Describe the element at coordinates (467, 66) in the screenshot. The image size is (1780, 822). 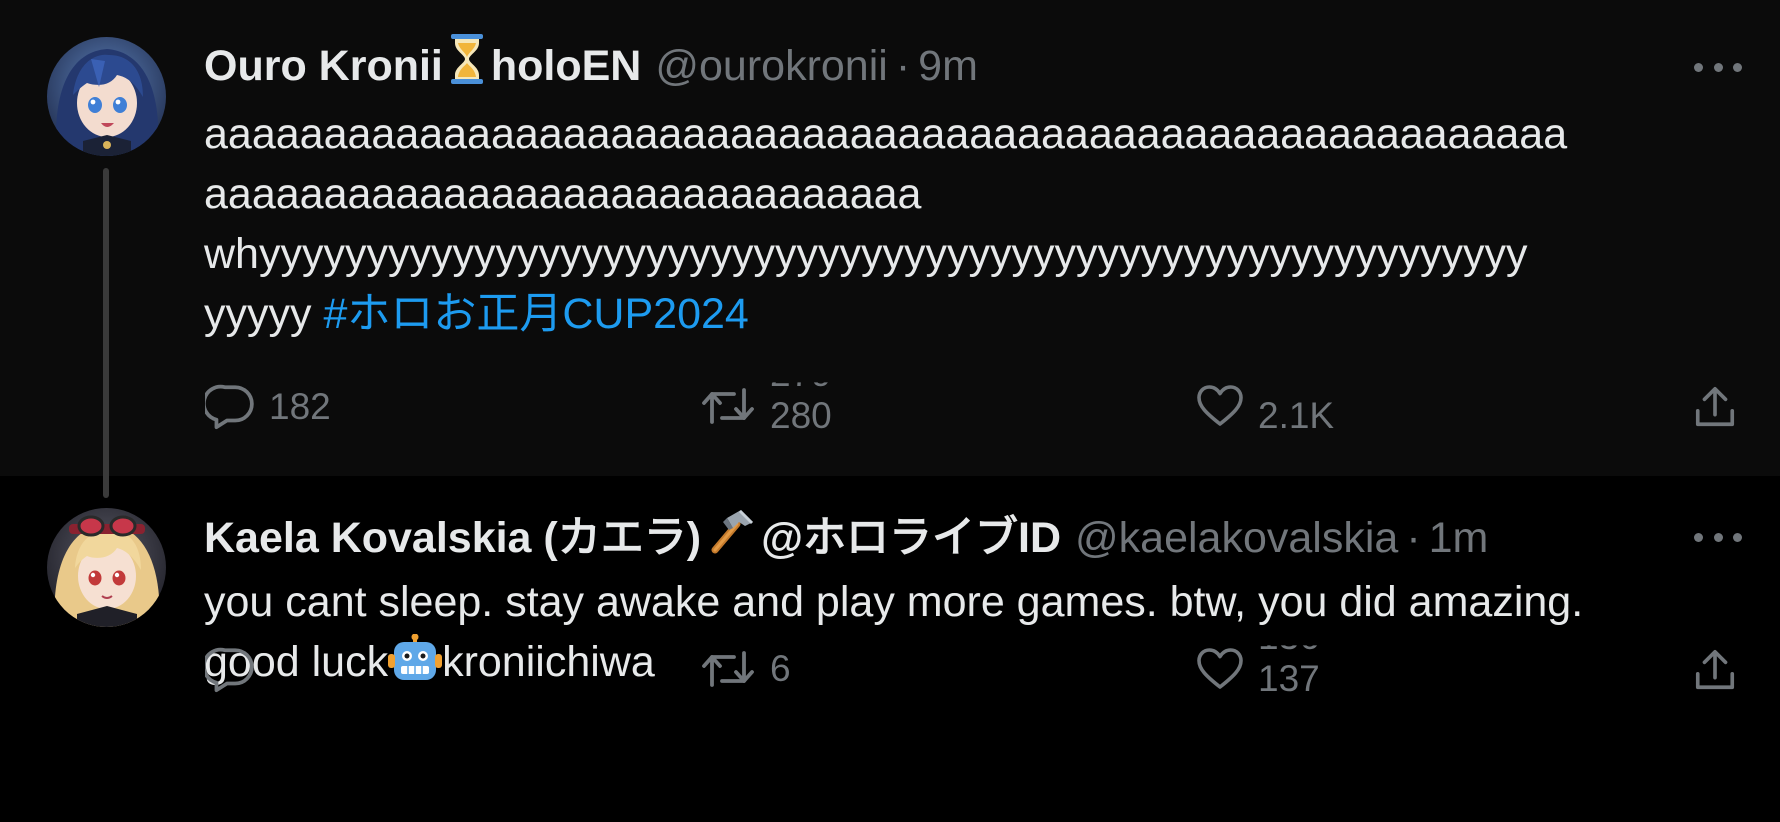
I see `hourglass-icon` at that location.